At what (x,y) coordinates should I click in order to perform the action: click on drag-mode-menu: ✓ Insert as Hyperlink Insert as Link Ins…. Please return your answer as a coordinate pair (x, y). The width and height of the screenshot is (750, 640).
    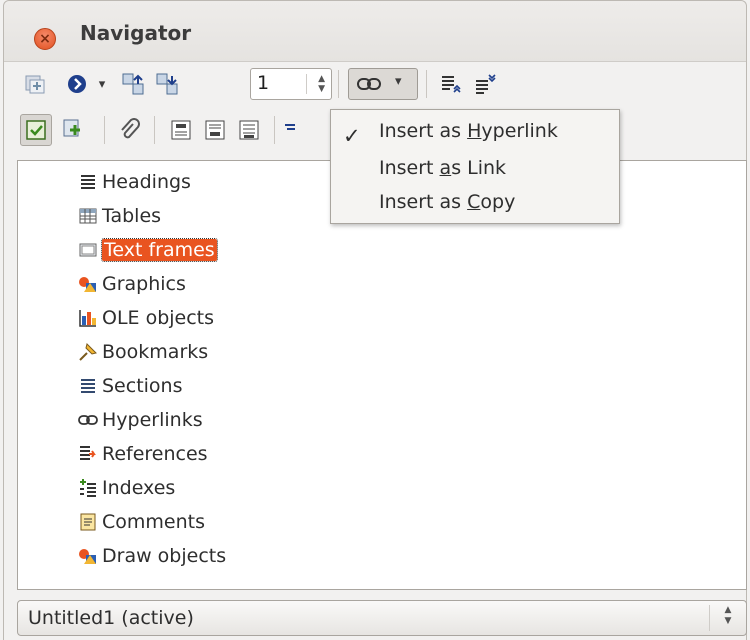
    Looking at the image, I should click on (475, 166).